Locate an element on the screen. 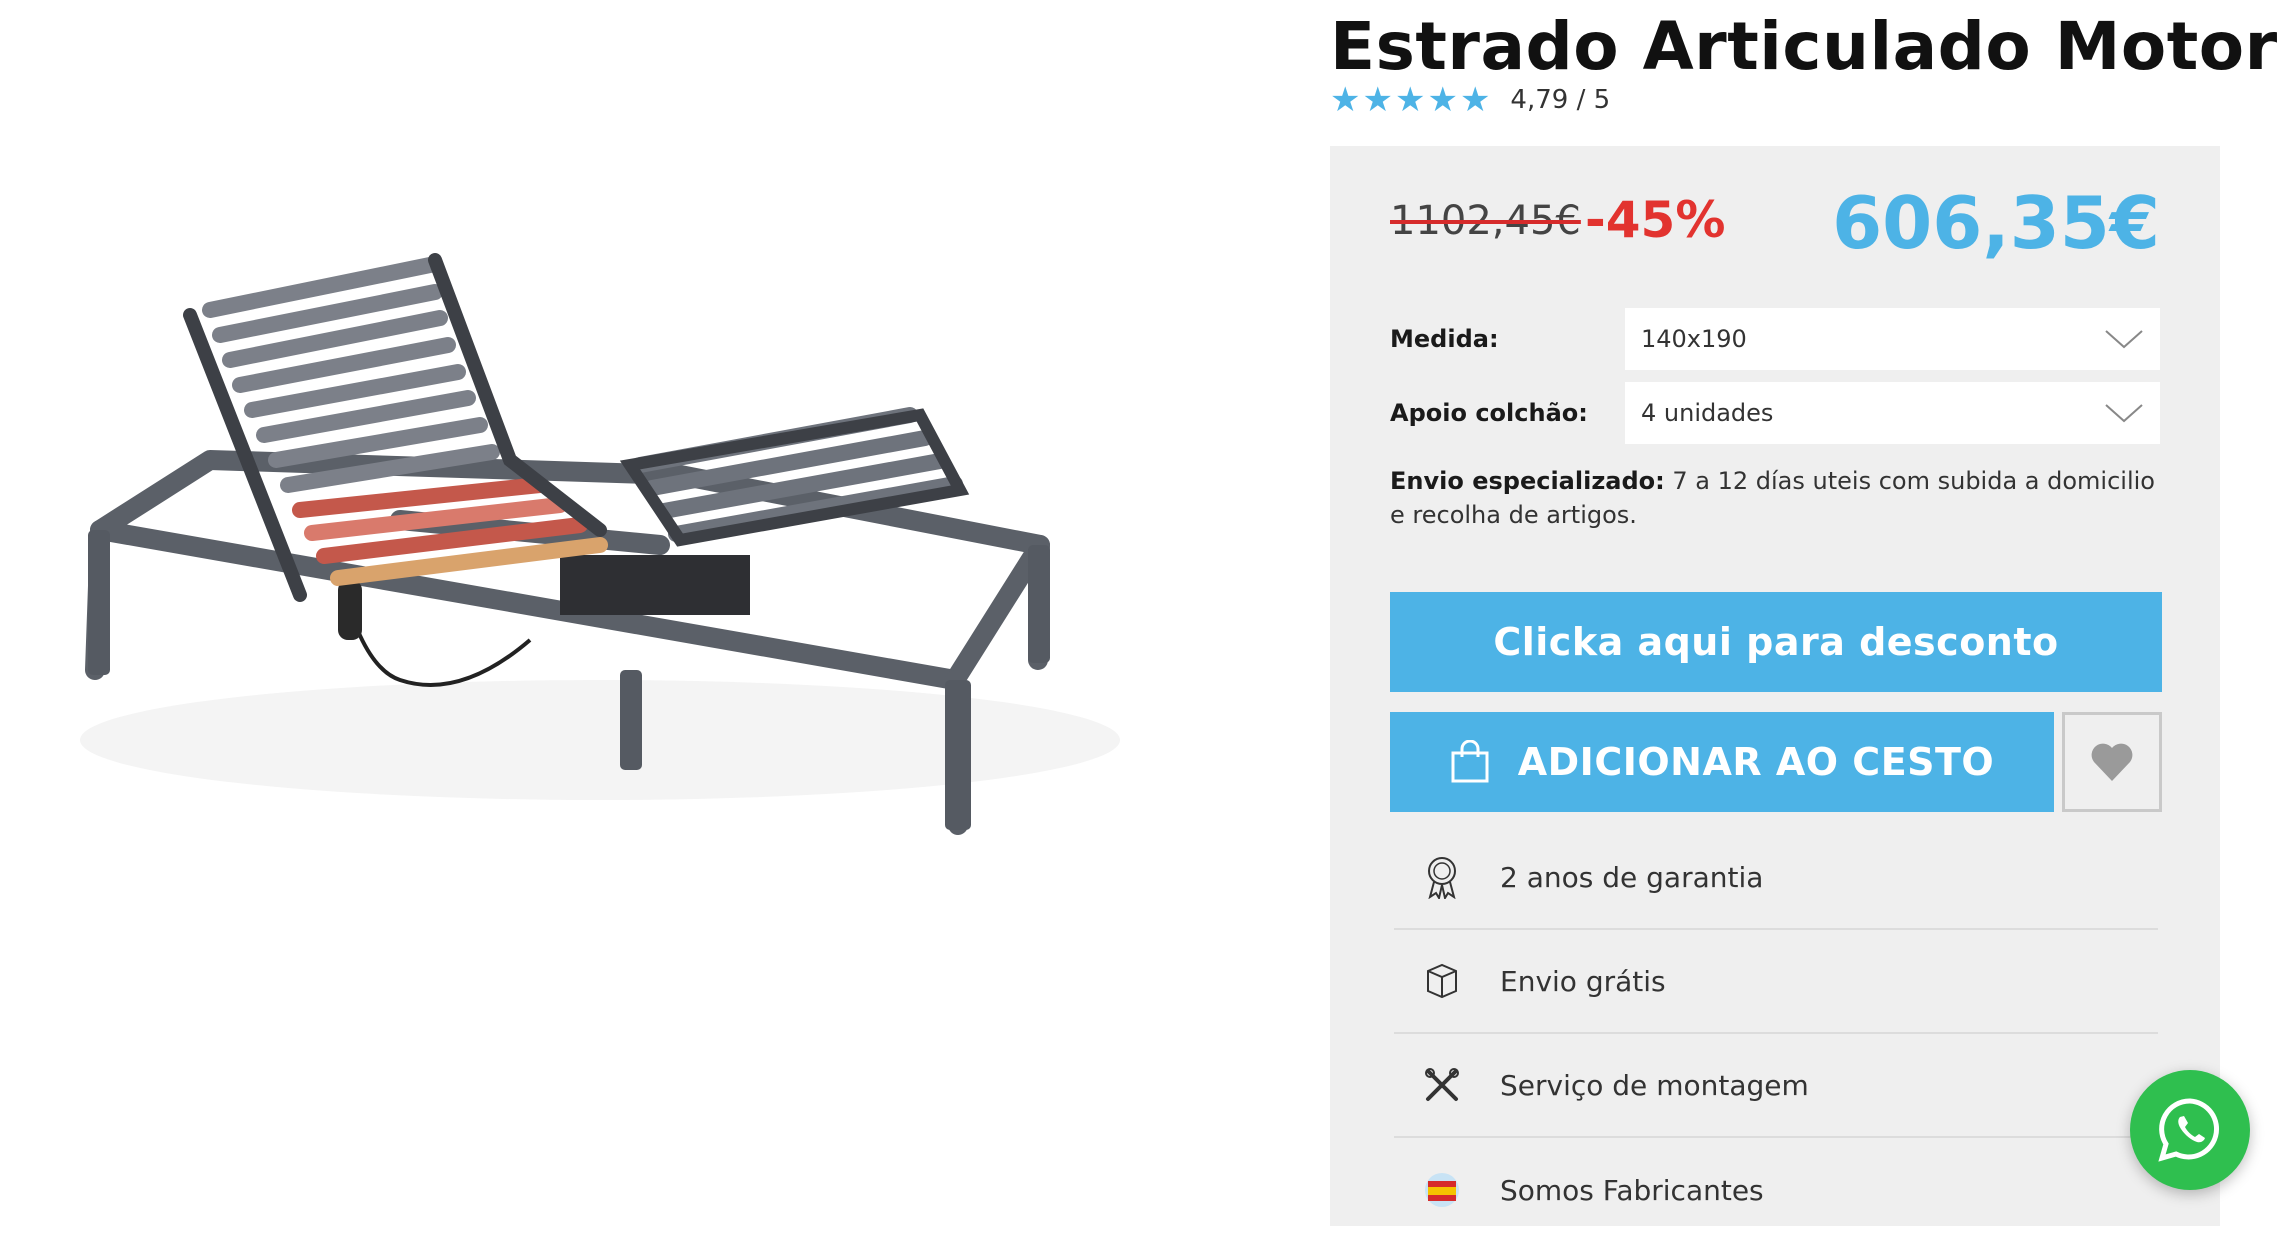  size-value: 140x190 is located at coordinates (1694, 339).